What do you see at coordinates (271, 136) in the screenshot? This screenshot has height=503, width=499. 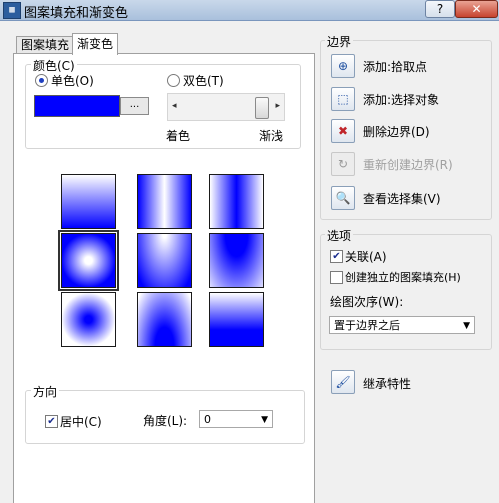 I see `tint-label: 渐浅` at bounding box center [271, 136].